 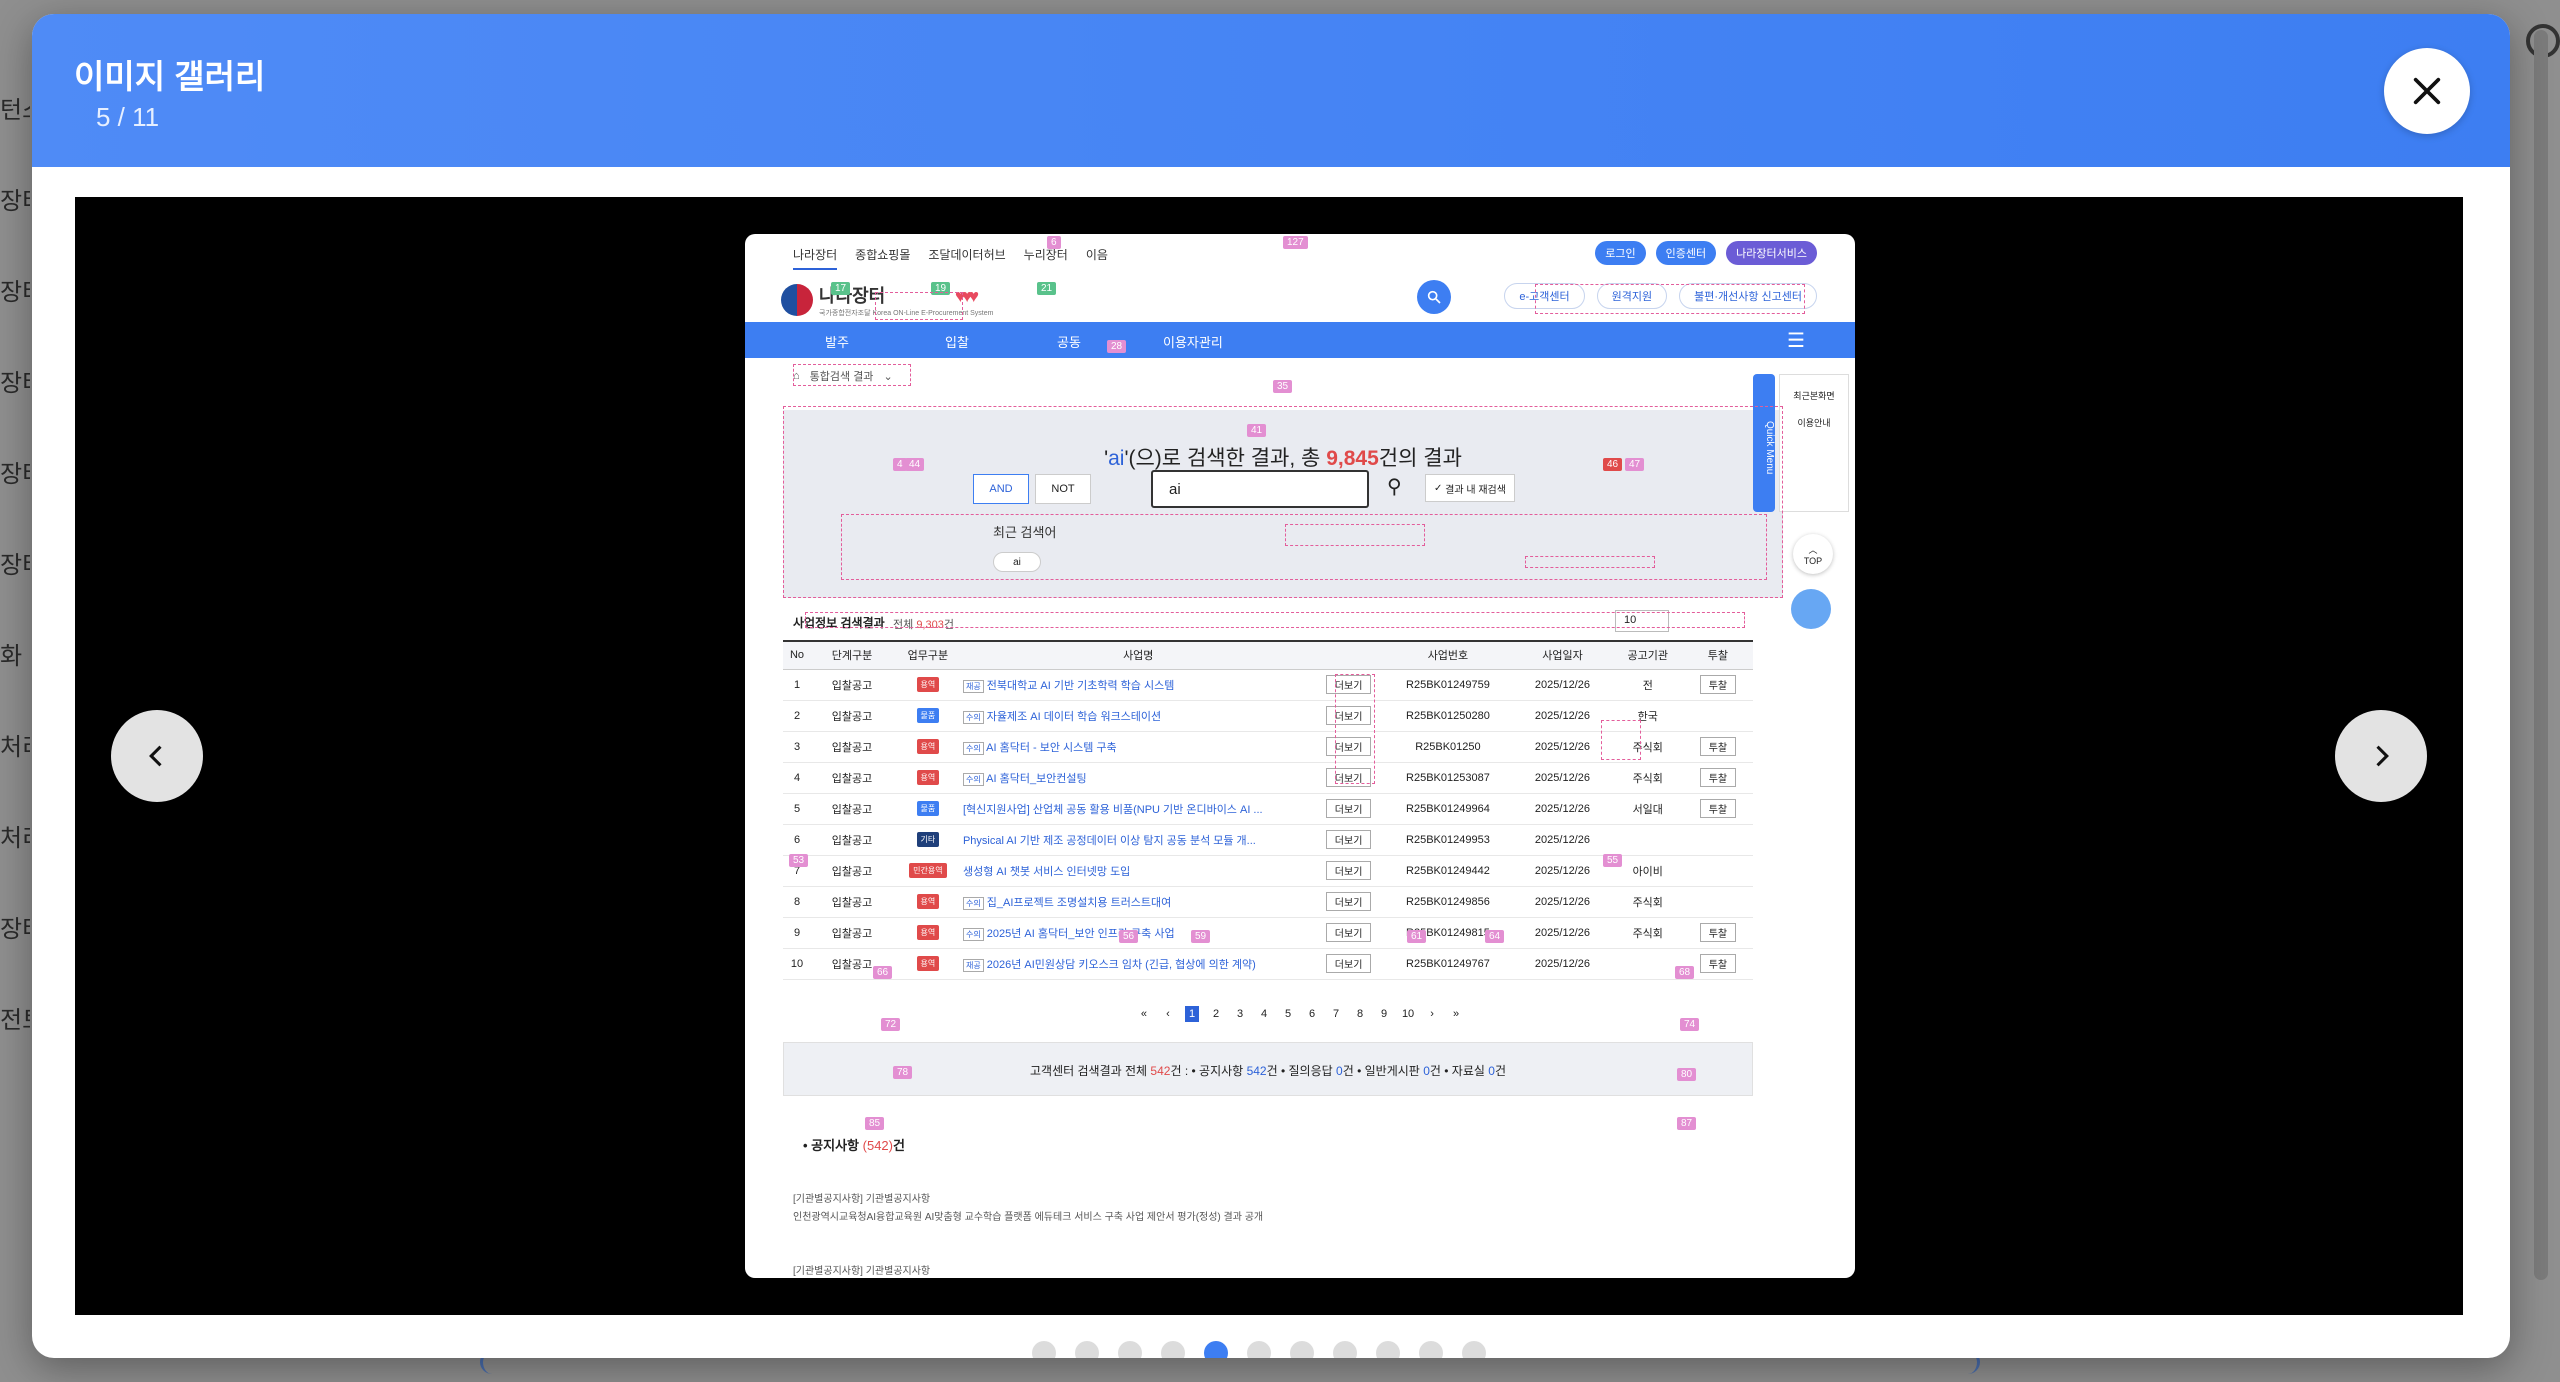 What do you see at coordinates (1796, 341) in the screenshot?
I see `menu-icon: ☰` at bounding box center [1796, 341].